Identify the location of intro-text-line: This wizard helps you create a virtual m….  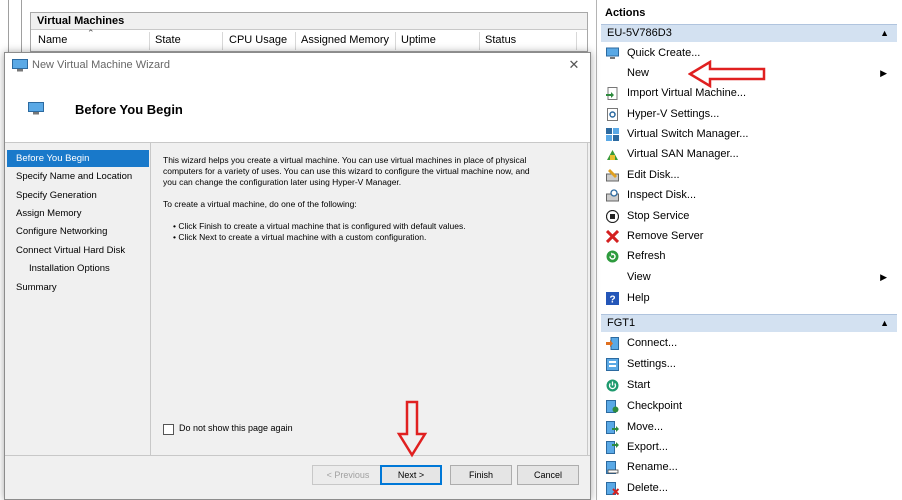
(345, 160).